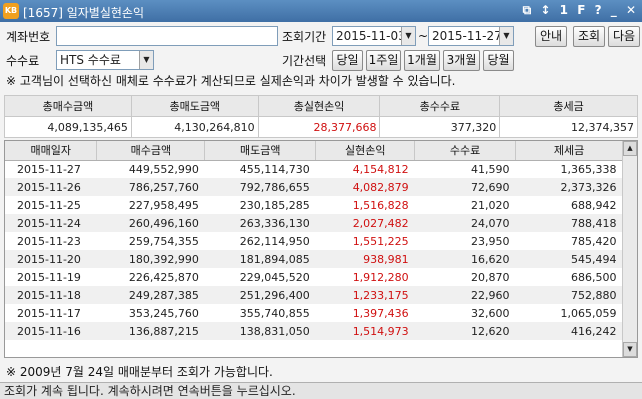  I want to click on cell-fee: 41,590, so click(490, 169).